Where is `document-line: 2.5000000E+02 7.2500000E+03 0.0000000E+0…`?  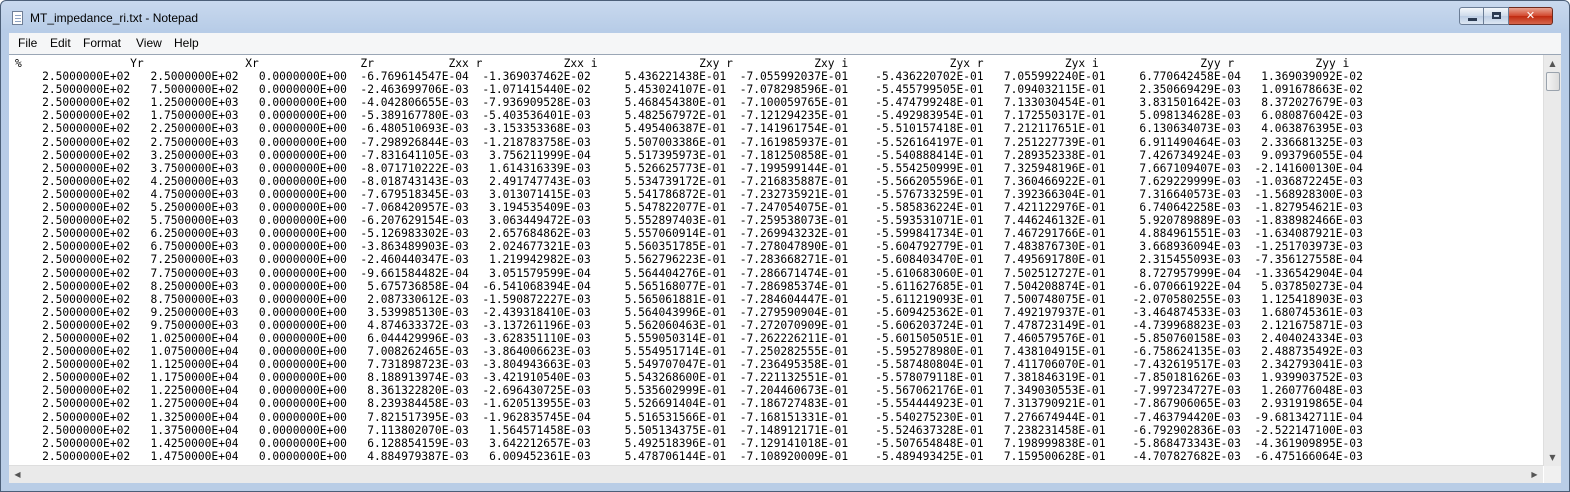
document-line: 2.5000000E+02 7.2500000E+03 0.0000000E+0… is located at coordinates (702, 260).